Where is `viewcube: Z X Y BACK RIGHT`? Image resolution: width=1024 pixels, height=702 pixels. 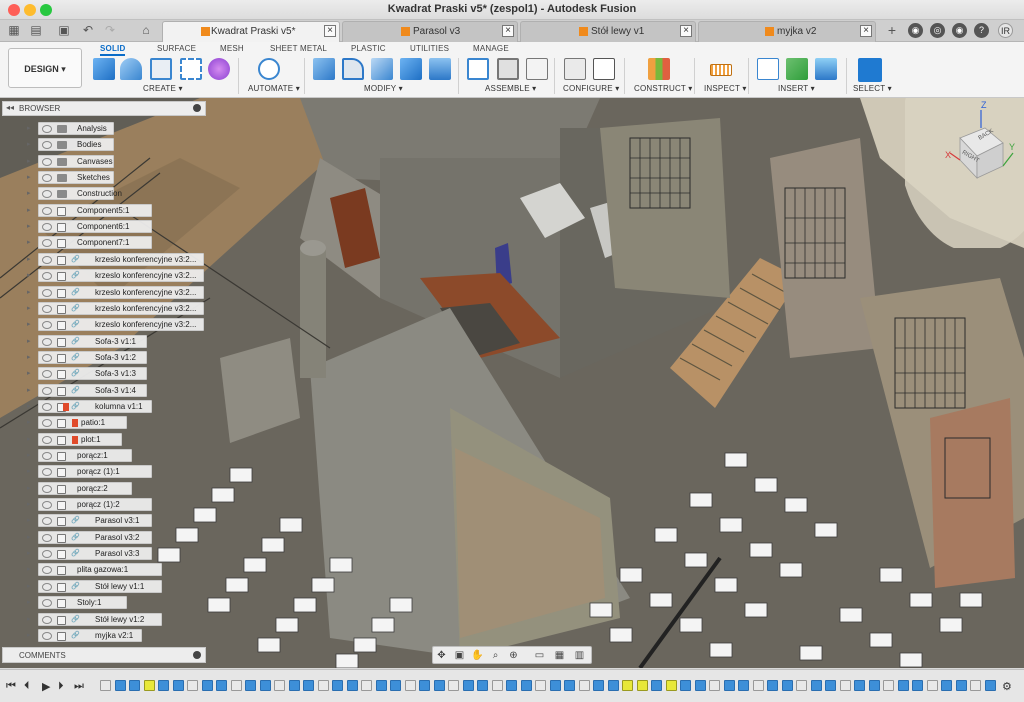 viewcube: Z X Y BACK RIGHT is located at coordinates (961, 143).